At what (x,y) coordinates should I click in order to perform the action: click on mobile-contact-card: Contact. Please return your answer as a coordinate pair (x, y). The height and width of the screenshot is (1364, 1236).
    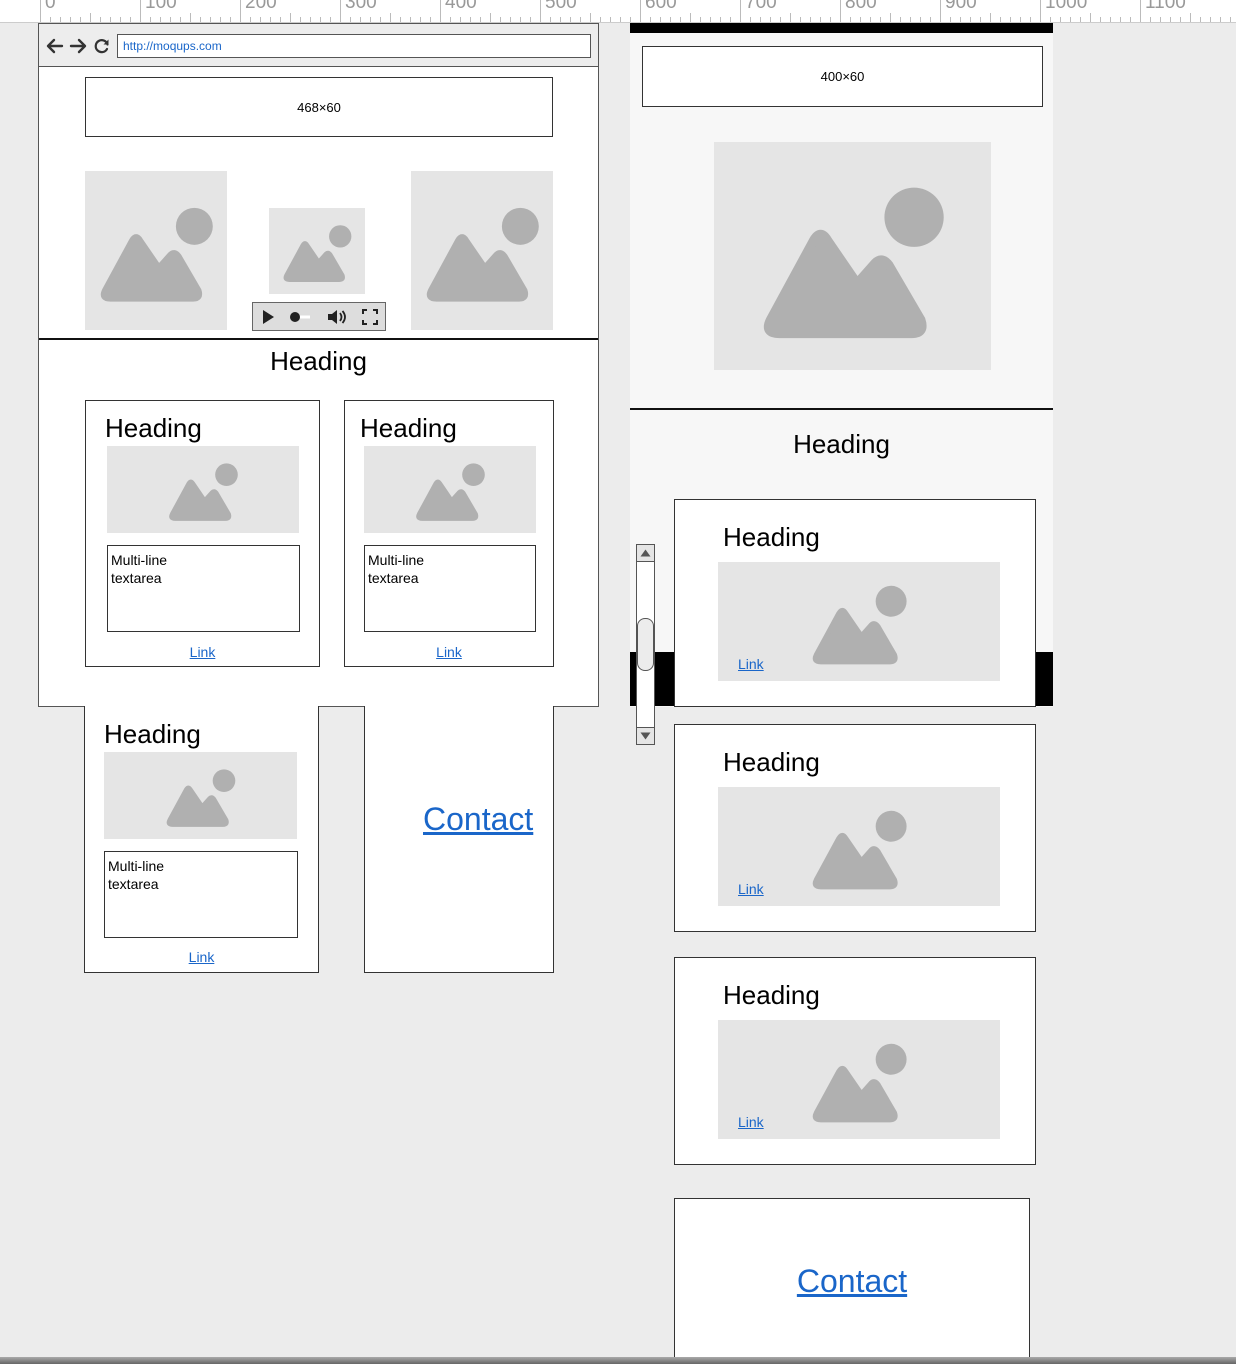
    Looking at the image, I should click on (852, 1281).